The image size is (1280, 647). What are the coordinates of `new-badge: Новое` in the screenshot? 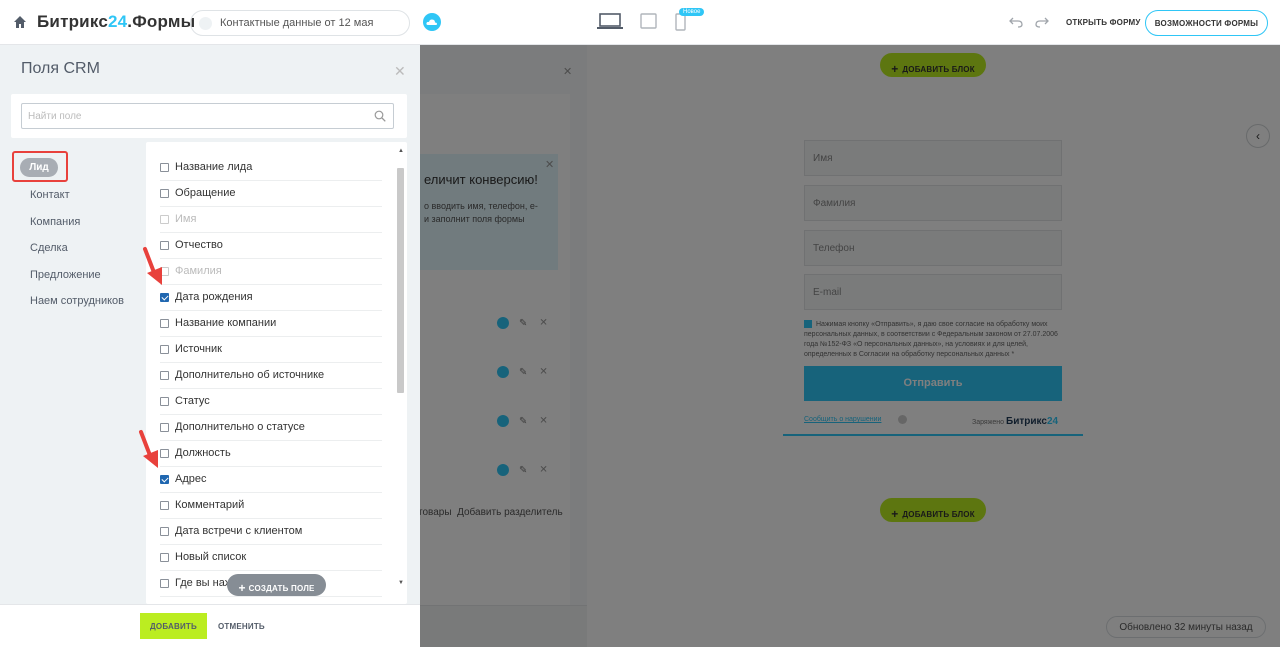 It's located at (692, 12).